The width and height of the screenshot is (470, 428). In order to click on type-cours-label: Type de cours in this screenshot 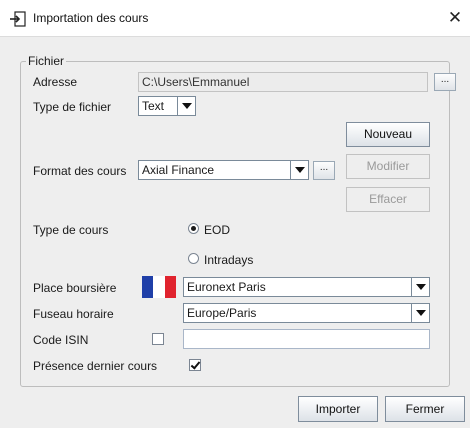, I will do `click(71, 230)`.